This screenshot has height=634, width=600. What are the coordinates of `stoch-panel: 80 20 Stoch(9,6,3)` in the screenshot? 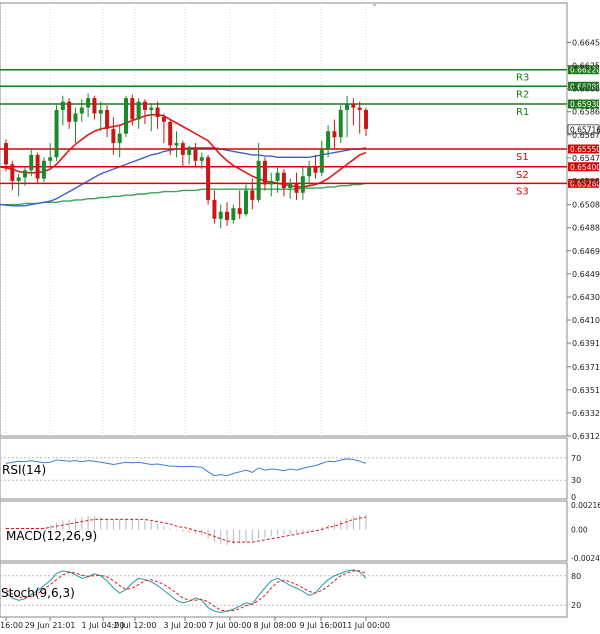 It's located at (290, 590).